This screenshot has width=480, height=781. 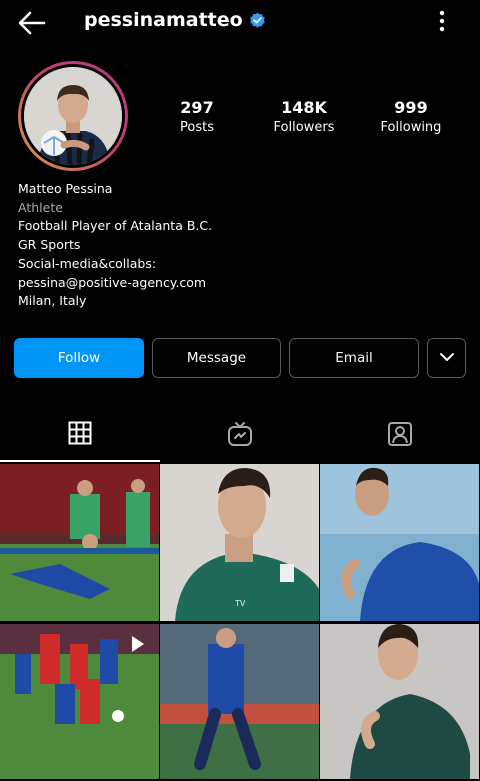 What do you see at coordinates (197, 118) in the screenshot?
I see `posts-stat: 297 Posts` at bounding box center [197, 118].